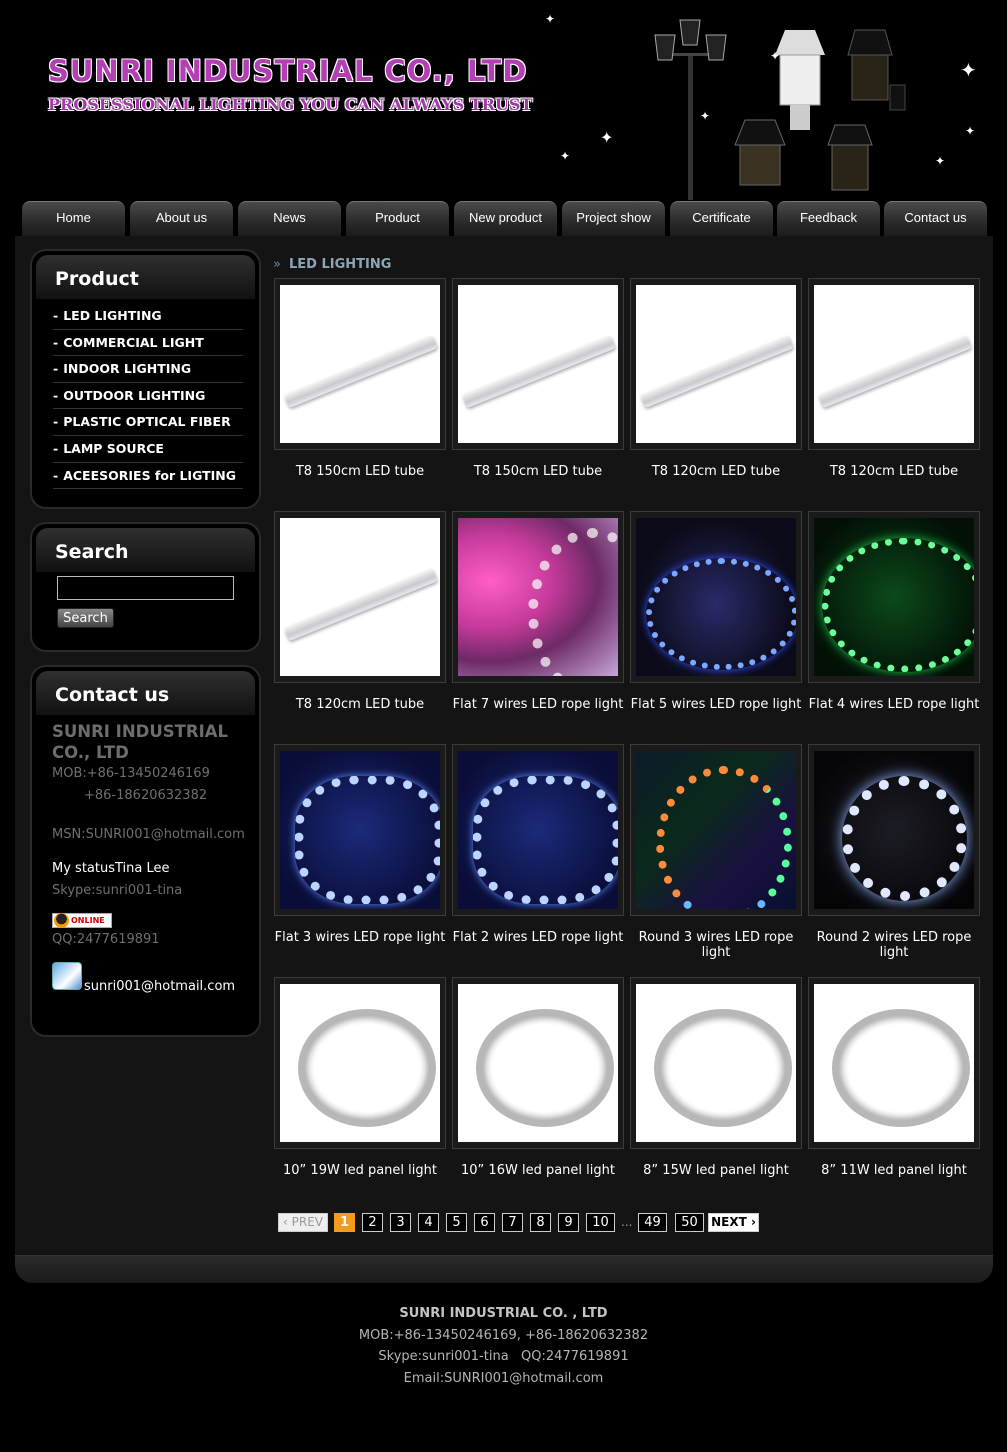 The image size is (1007, 1452). Describe the element at coordinates (568, 1222) in the screenshot. I see `page-button: 9` at that location.